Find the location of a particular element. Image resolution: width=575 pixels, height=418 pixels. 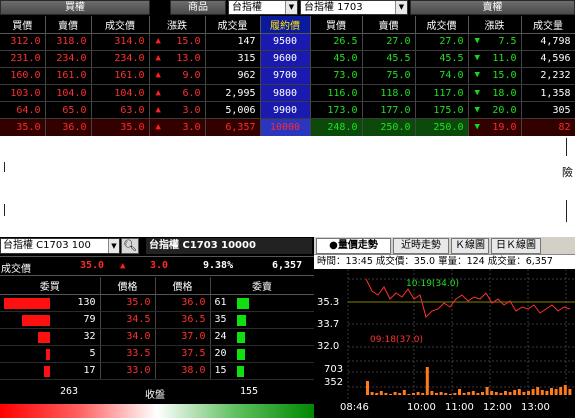

search-icon: 🔍︎ is located at coordinates (130, 245).